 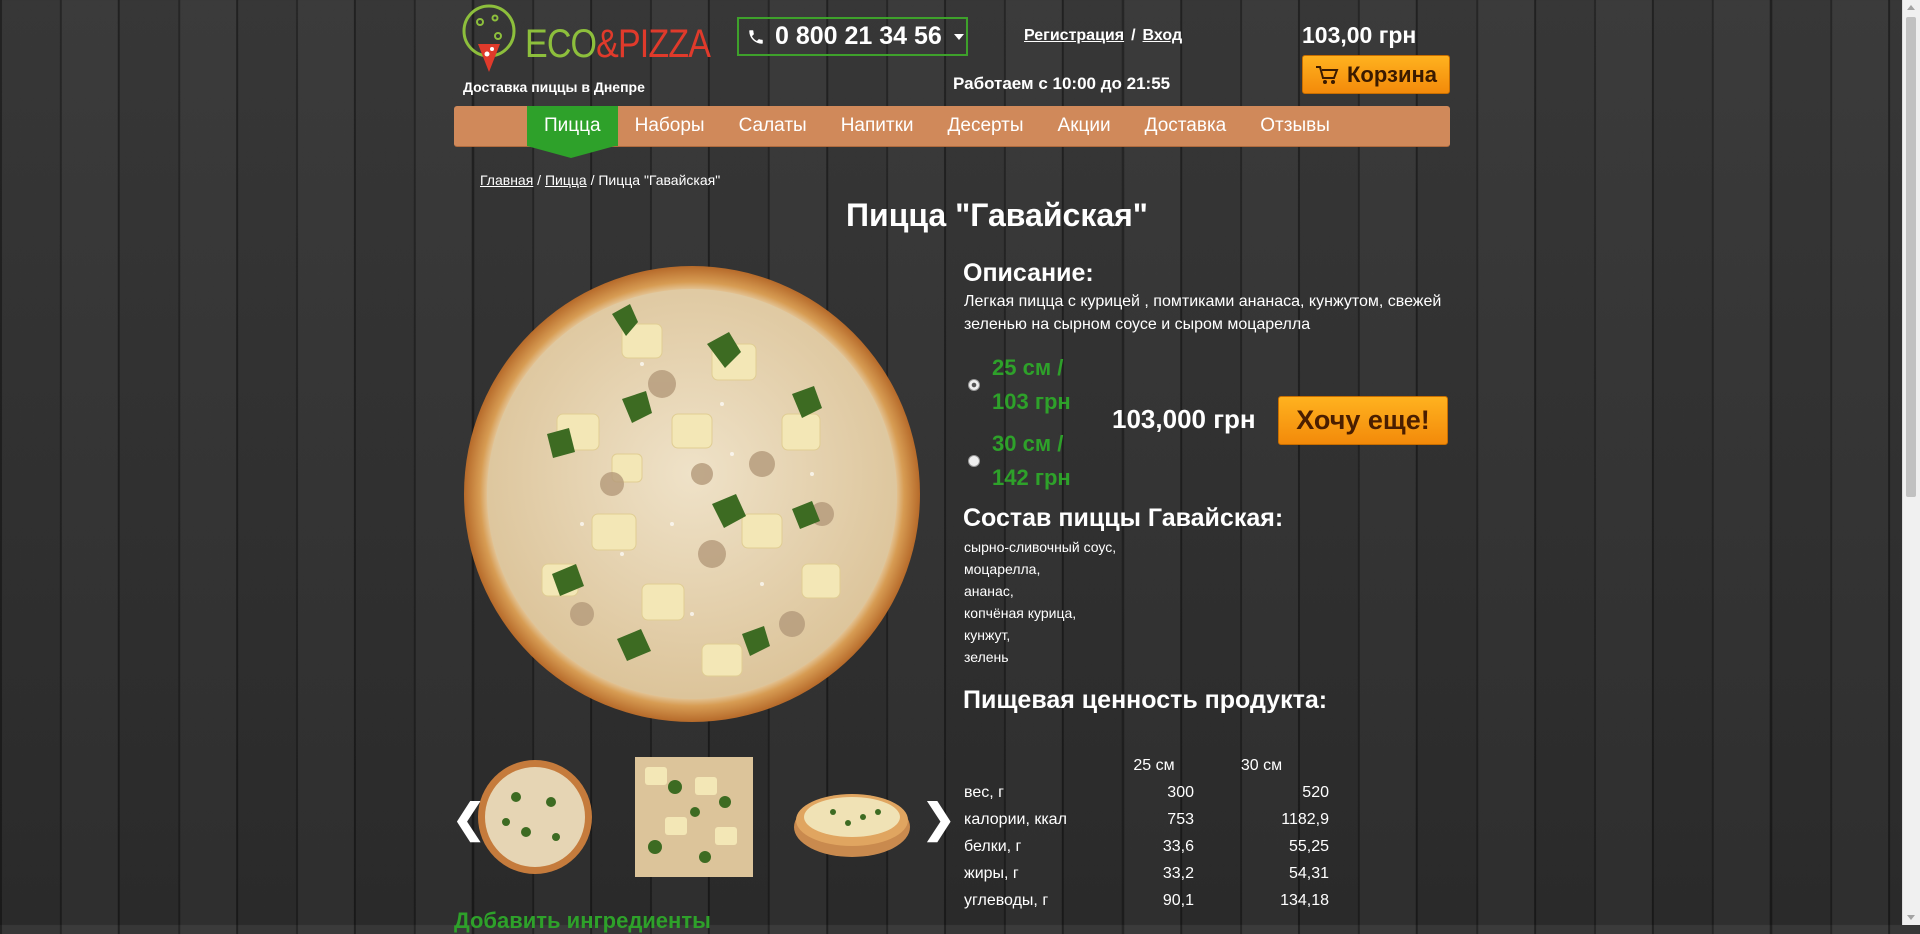 What do you see at coordinates (1146, 819) in the screenshot?
I see `table-row: калории, ккал 753 1182,9` at bounding box center [1146, 819].